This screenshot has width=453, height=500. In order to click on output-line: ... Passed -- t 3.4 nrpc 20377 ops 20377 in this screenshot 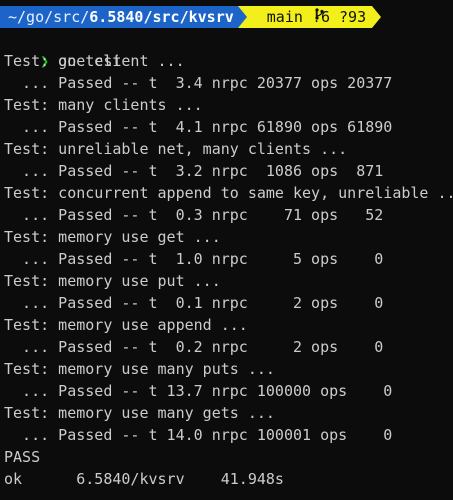, I will do `click(198, 83)`.